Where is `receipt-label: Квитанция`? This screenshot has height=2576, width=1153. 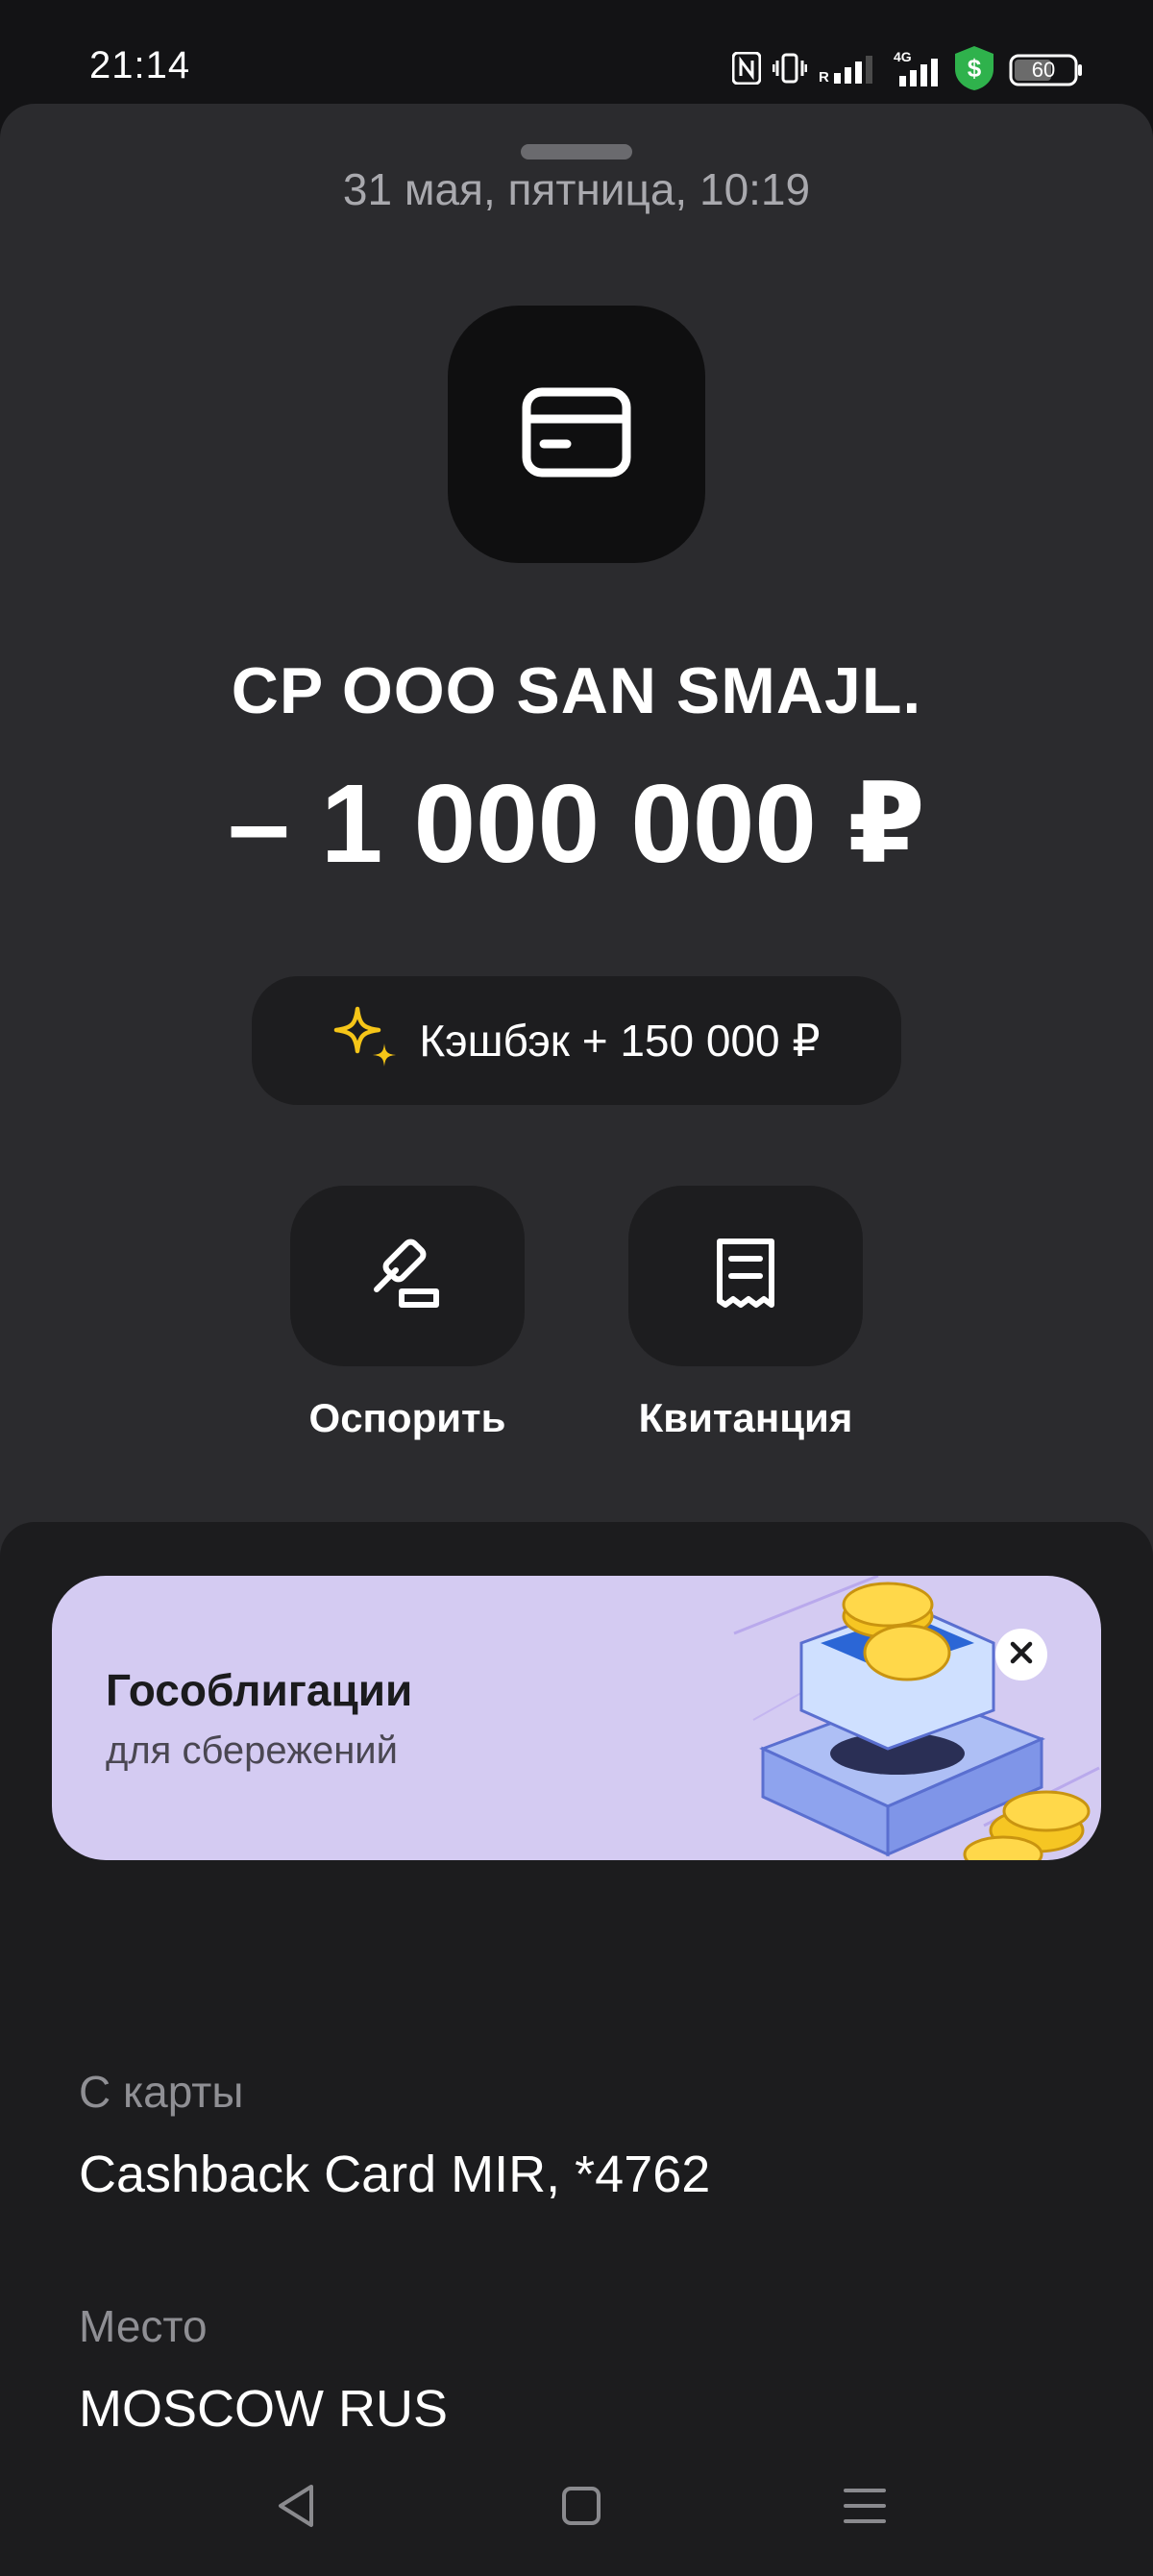 receipt-label: Квитанция is located at coordinates (745, 1417).